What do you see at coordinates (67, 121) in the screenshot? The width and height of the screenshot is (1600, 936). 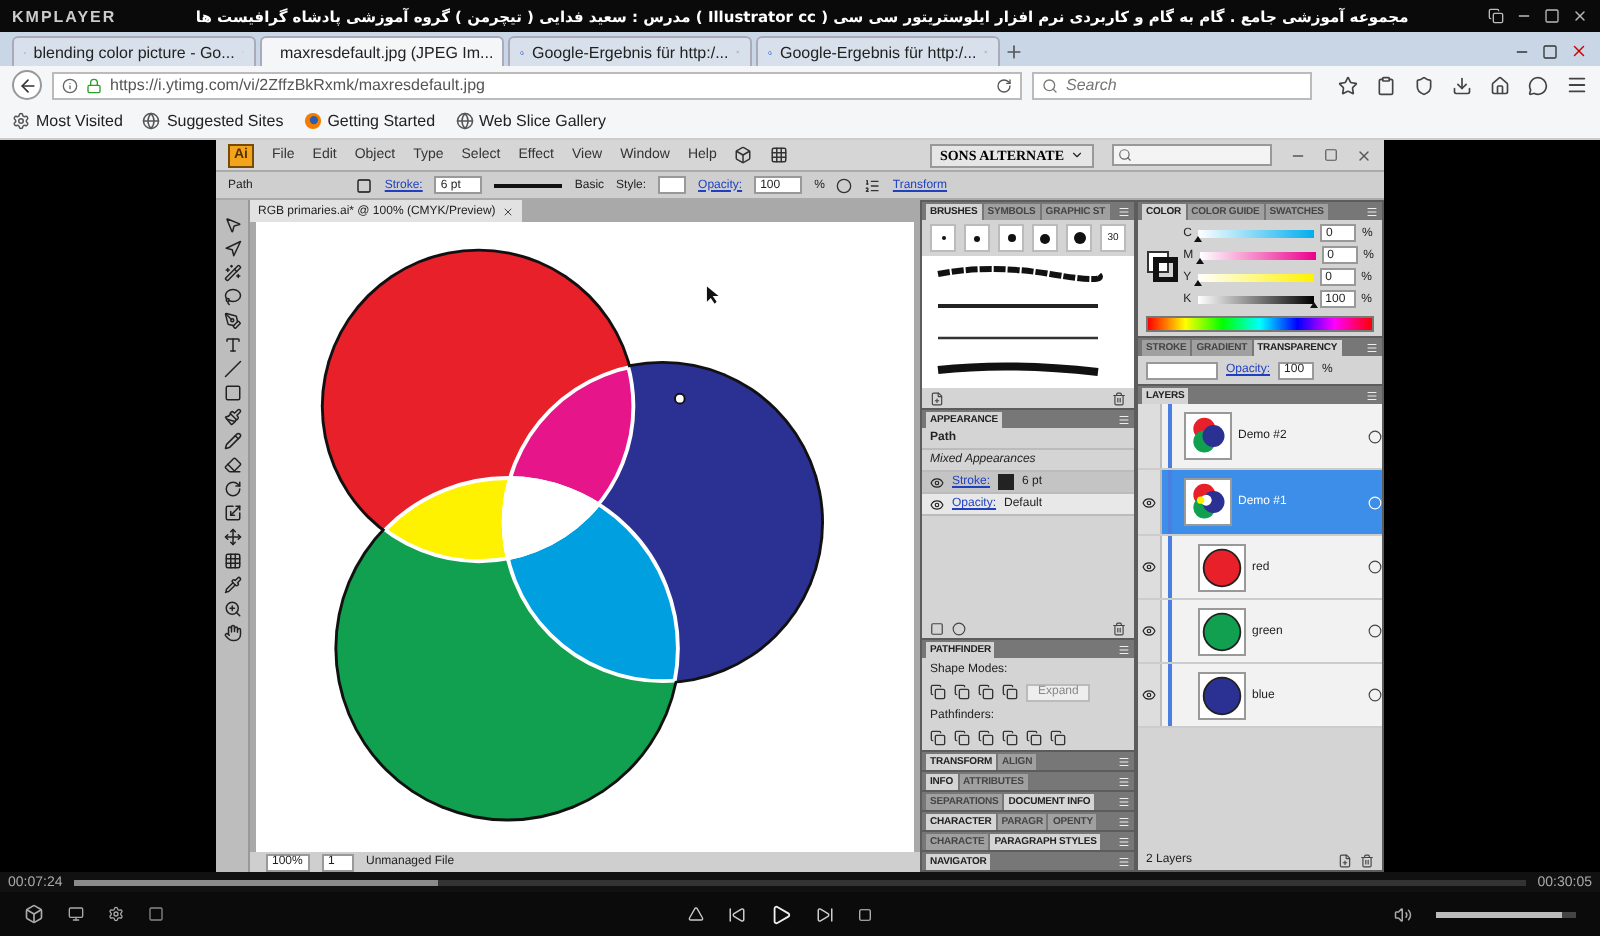 I see `bookmark-link: Most Visited` at bounding box center [67, 121].